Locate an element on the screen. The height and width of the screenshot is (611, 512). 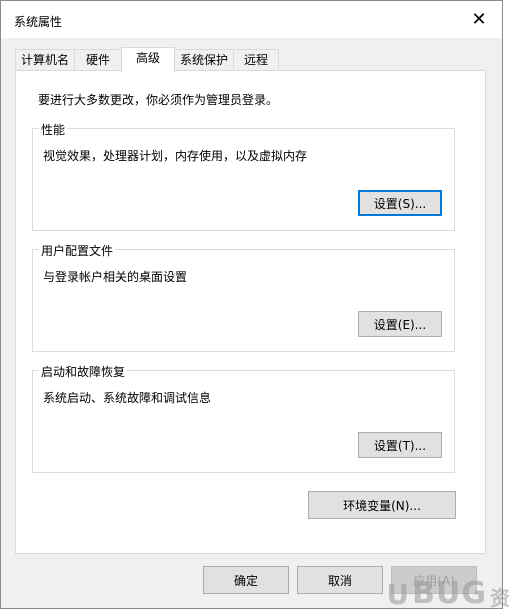
cancel-button: 取消 is located at coordinates (340, 580).